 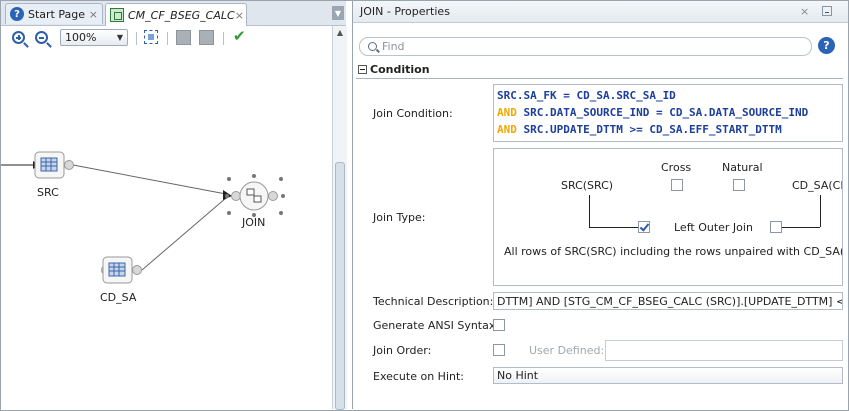 I want to click on chevron-down-icon: ▼, so click(x=119, y=37).